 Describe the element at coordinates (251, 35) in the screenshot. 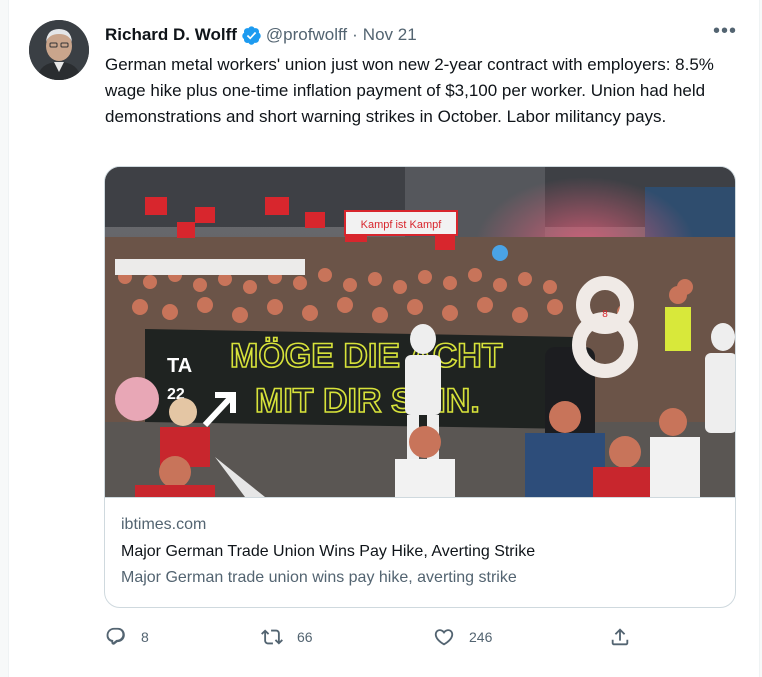

I see `verified-badge-icon` at that location.